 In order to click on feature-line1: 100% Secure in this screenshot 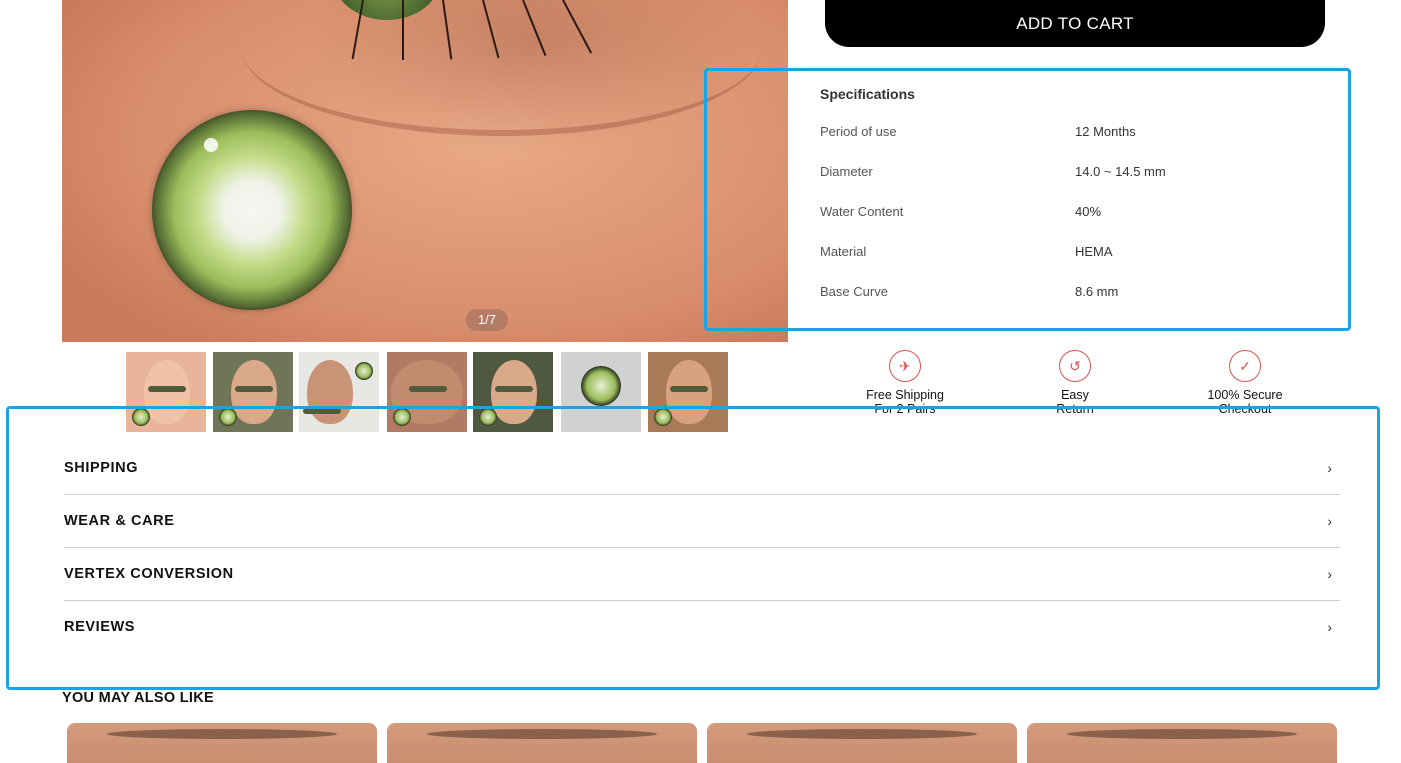, I will do `click(1245, 395)`.